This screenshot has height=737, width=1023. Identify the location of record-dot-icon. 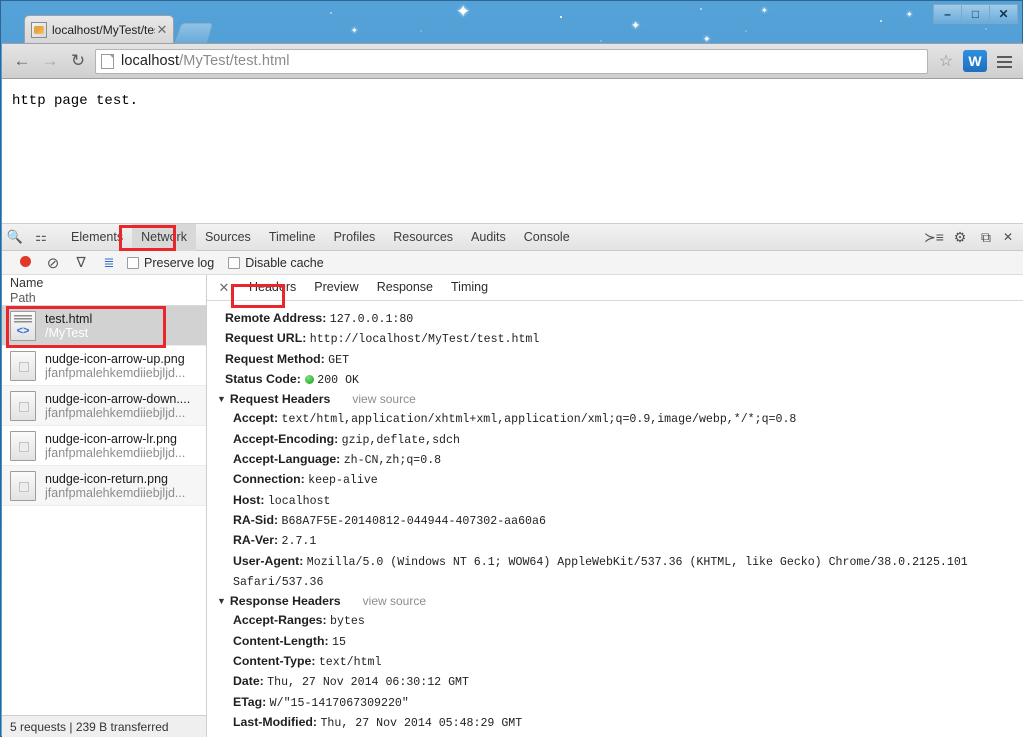
(25, 261).